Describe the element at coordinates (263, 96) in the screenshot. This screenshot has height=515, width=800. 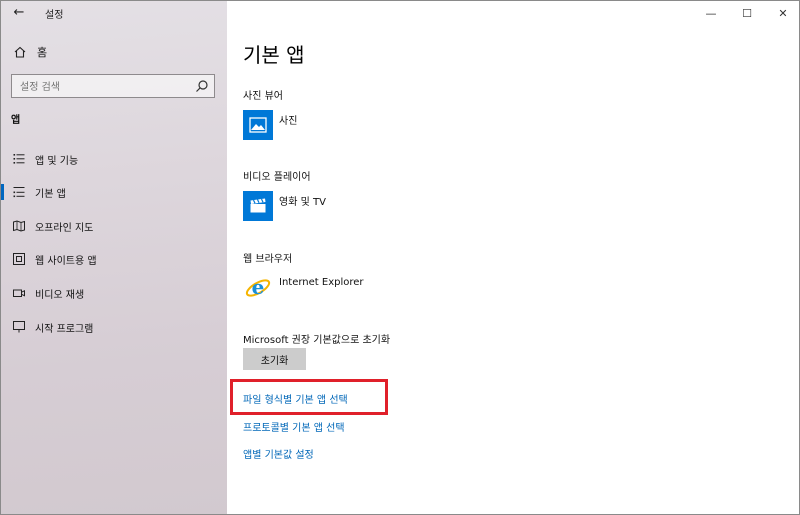
I see `group-label-photo-viewer: 사진 뷰어` at that location.